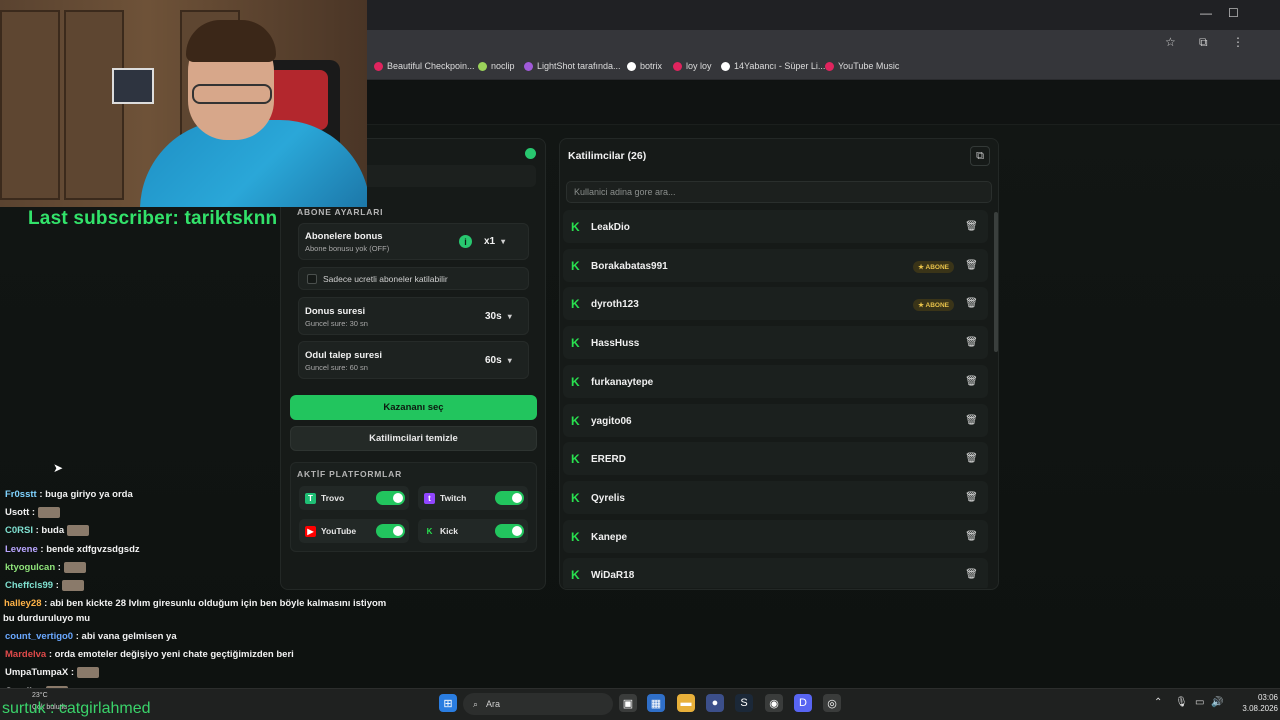 This screenshot has width=1280, height=720. I want to click on participant-row: K LeakDio 🗑, so click(775, 226).